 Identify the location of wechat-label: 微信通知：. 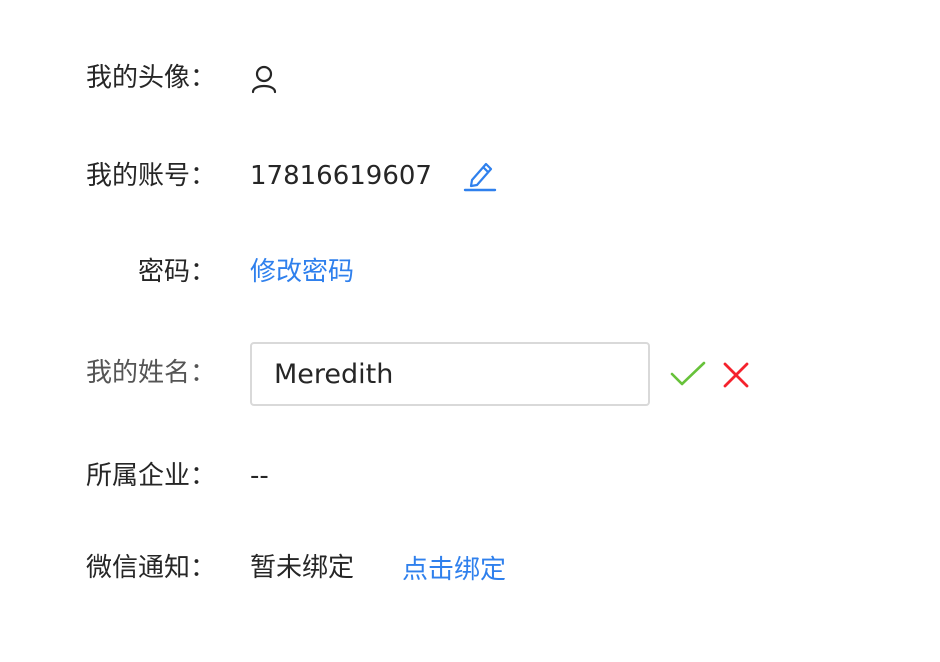
(150, 568).